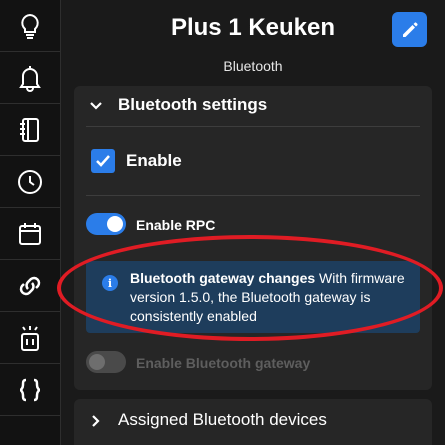 This screenshot has width=445, height=445. What do you see at coordinates (106, 362) in the screenshot?
I see `enable-gateway-toggle` at bounding box center [106, 362].